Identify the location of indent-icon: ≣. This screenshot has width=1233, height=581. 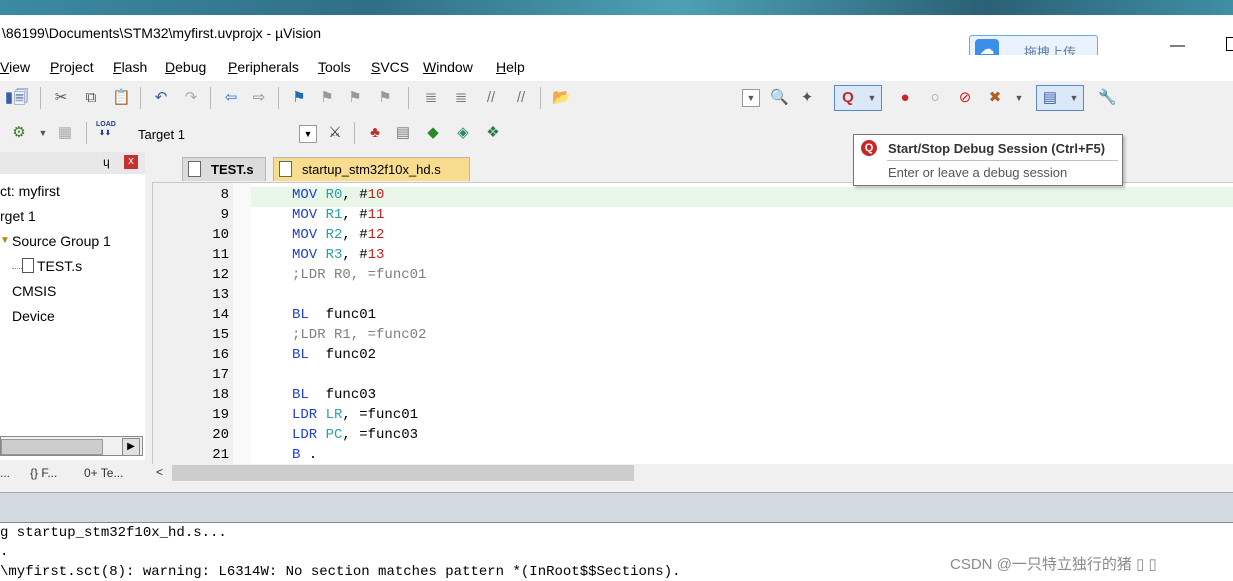
(431, 98).